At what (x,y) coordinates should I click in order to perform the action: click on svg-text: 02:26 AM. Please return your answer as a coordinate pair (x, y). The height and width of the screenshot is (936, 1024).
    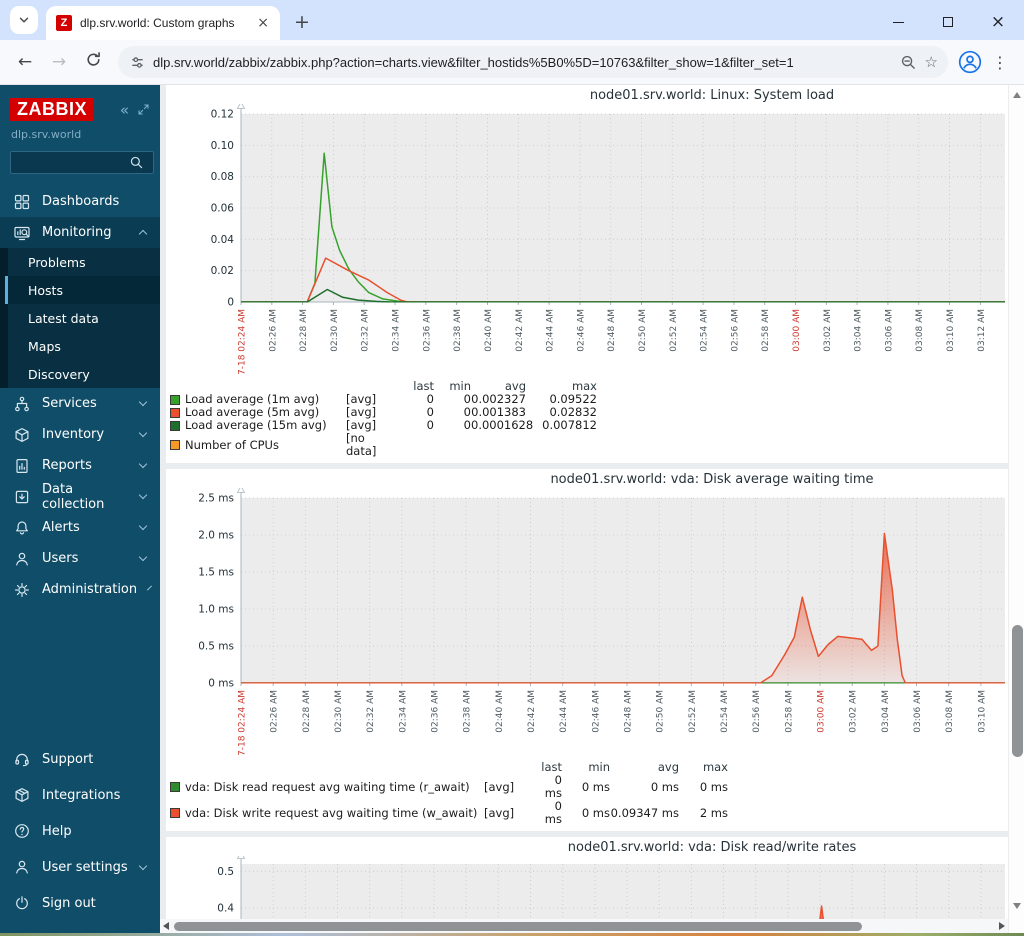
    Looking at the image, I should click on (275, 711).